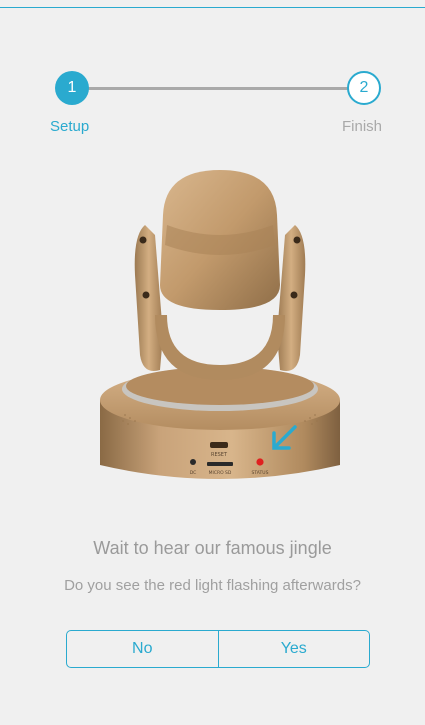  I want to click on instruction-heading: Wait to hear our famous jingle, so click(212, 548).